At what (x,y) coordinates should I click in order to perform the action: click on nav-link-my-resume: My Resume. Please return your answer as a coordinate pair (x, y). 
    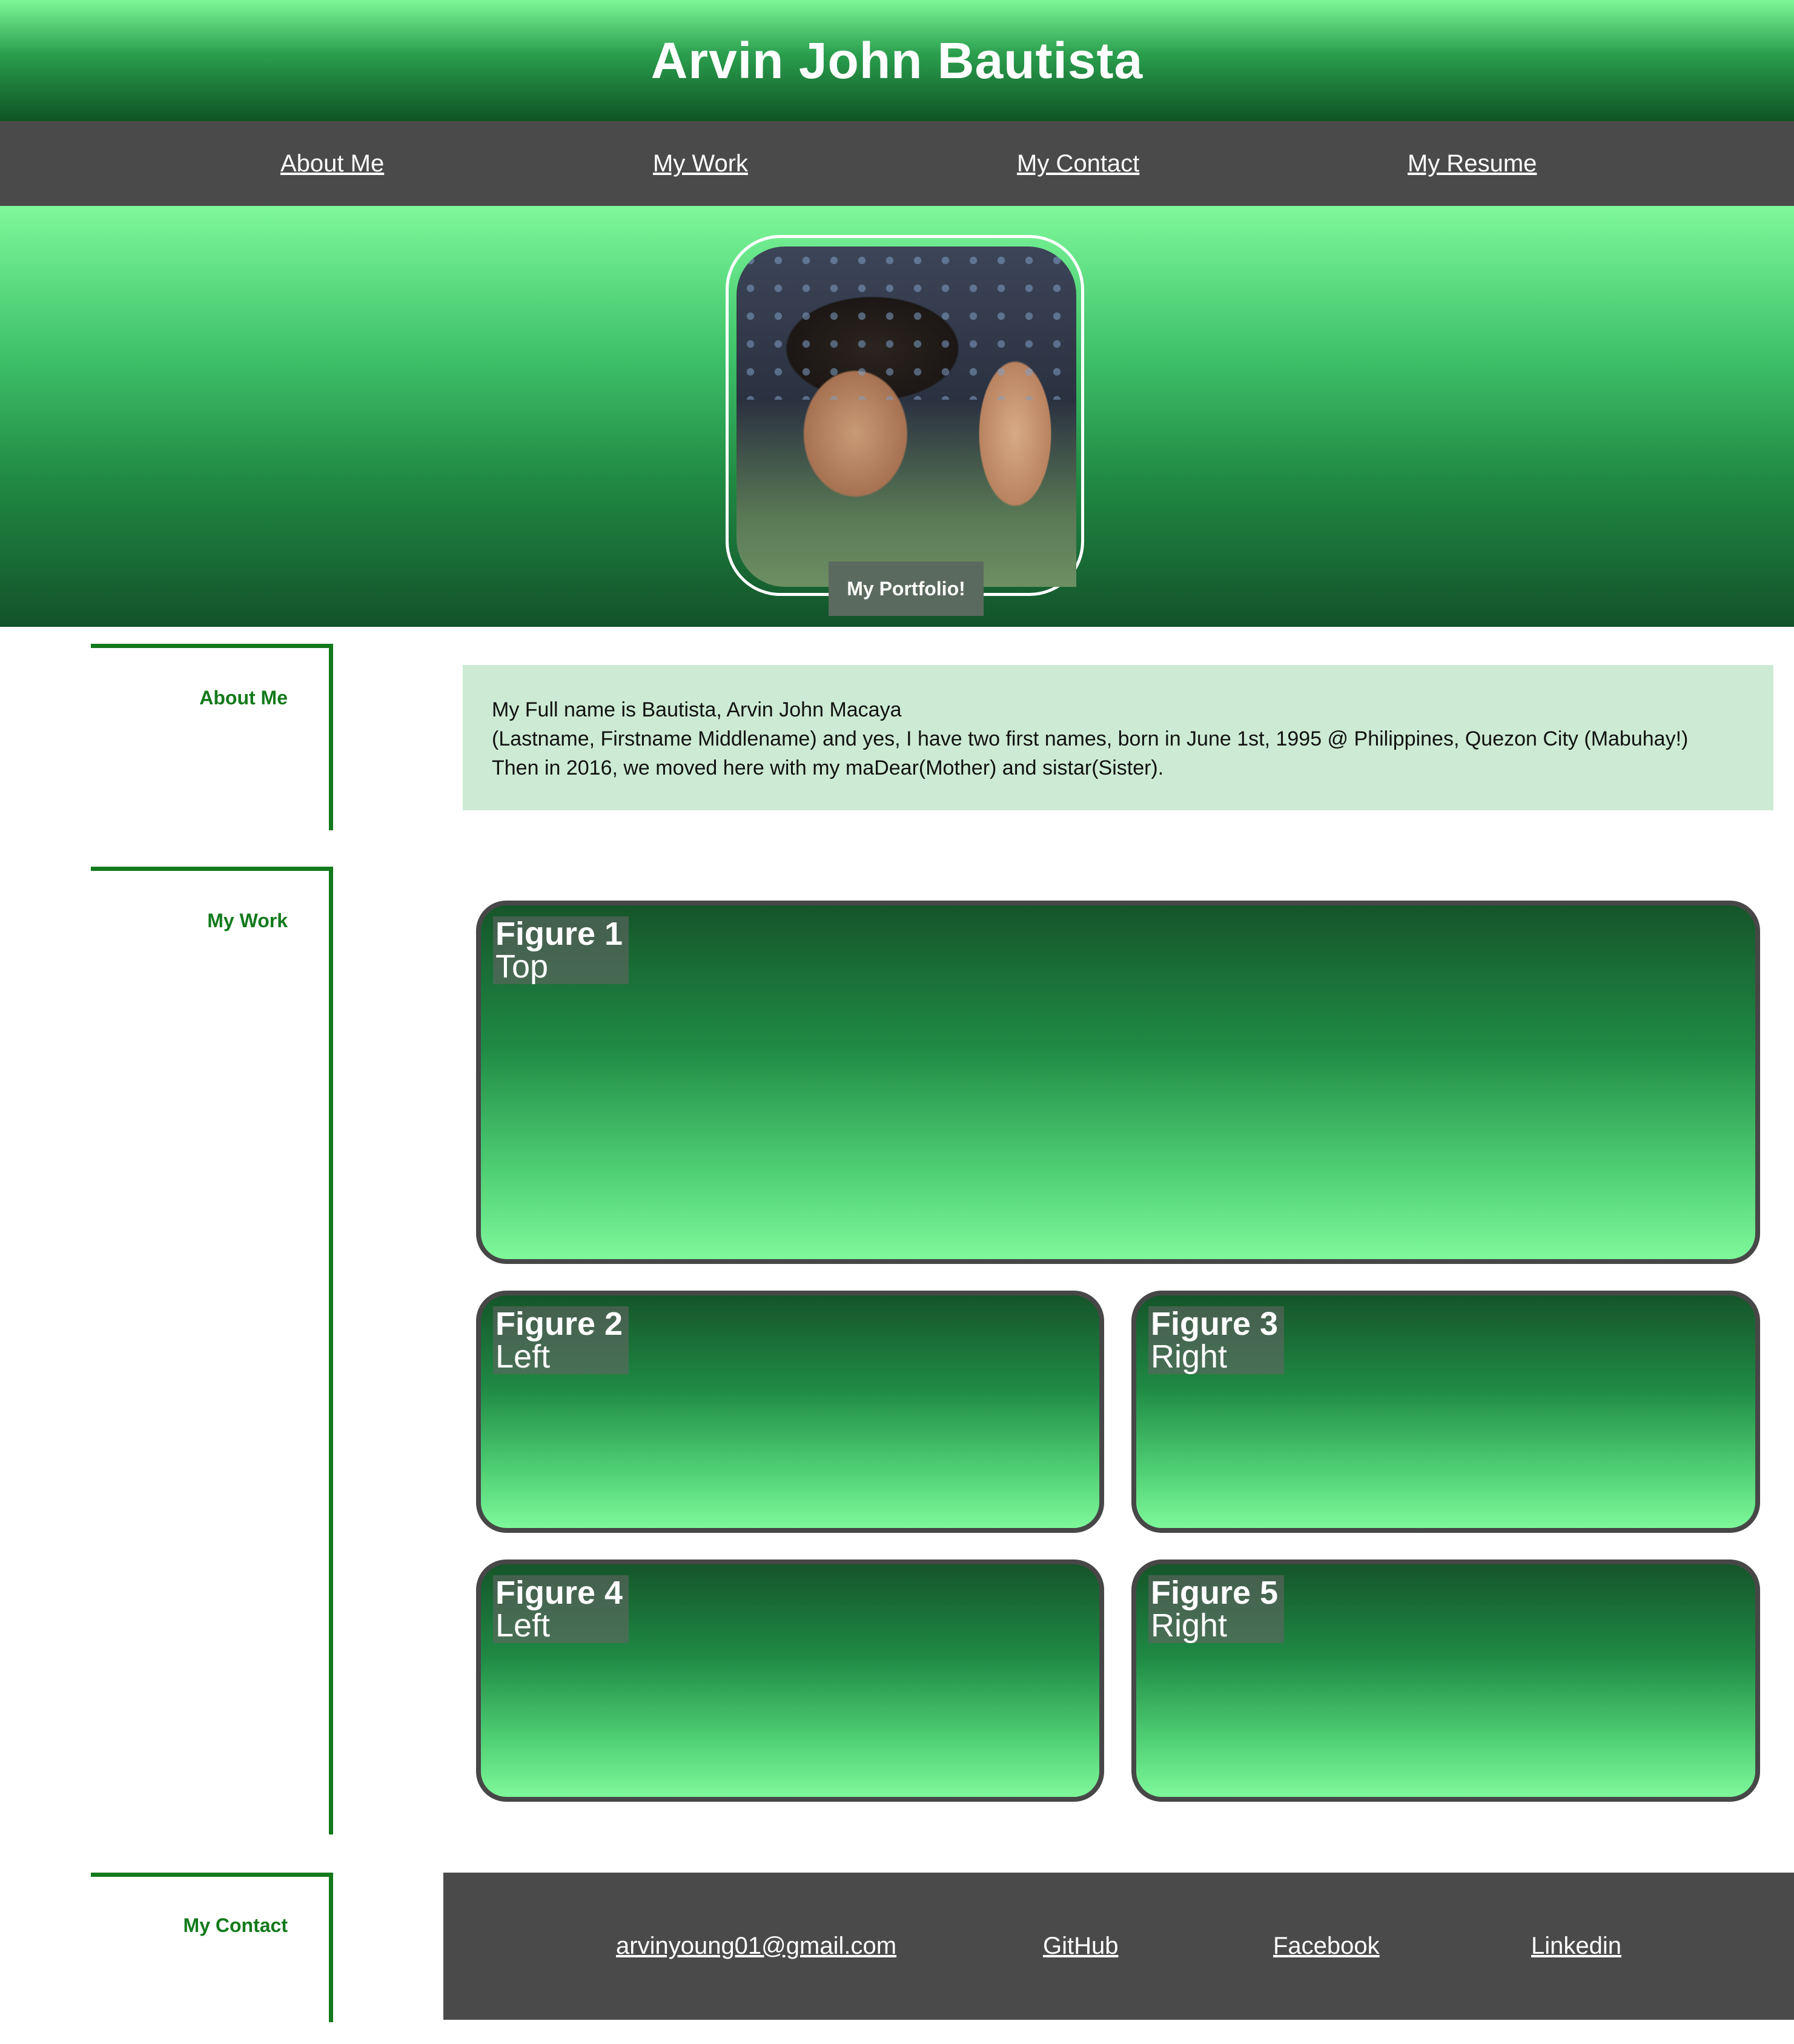
    Looking at the image, I should click on (1472, 163).